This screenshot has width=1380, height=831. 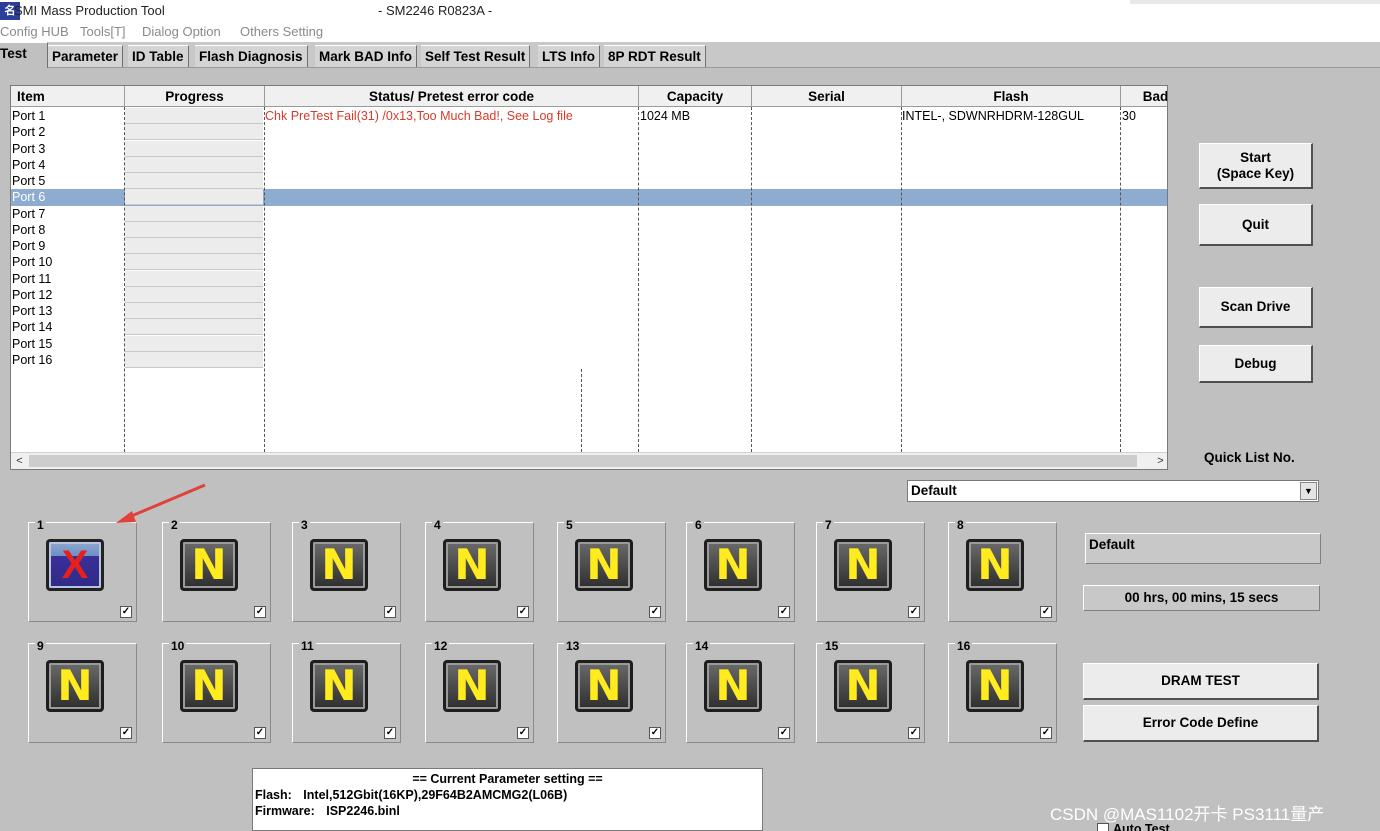 What do you see at coordinates (589, 343) in the screenshot?
I see `table-row: Port 15` at bounding box center [589, 343].